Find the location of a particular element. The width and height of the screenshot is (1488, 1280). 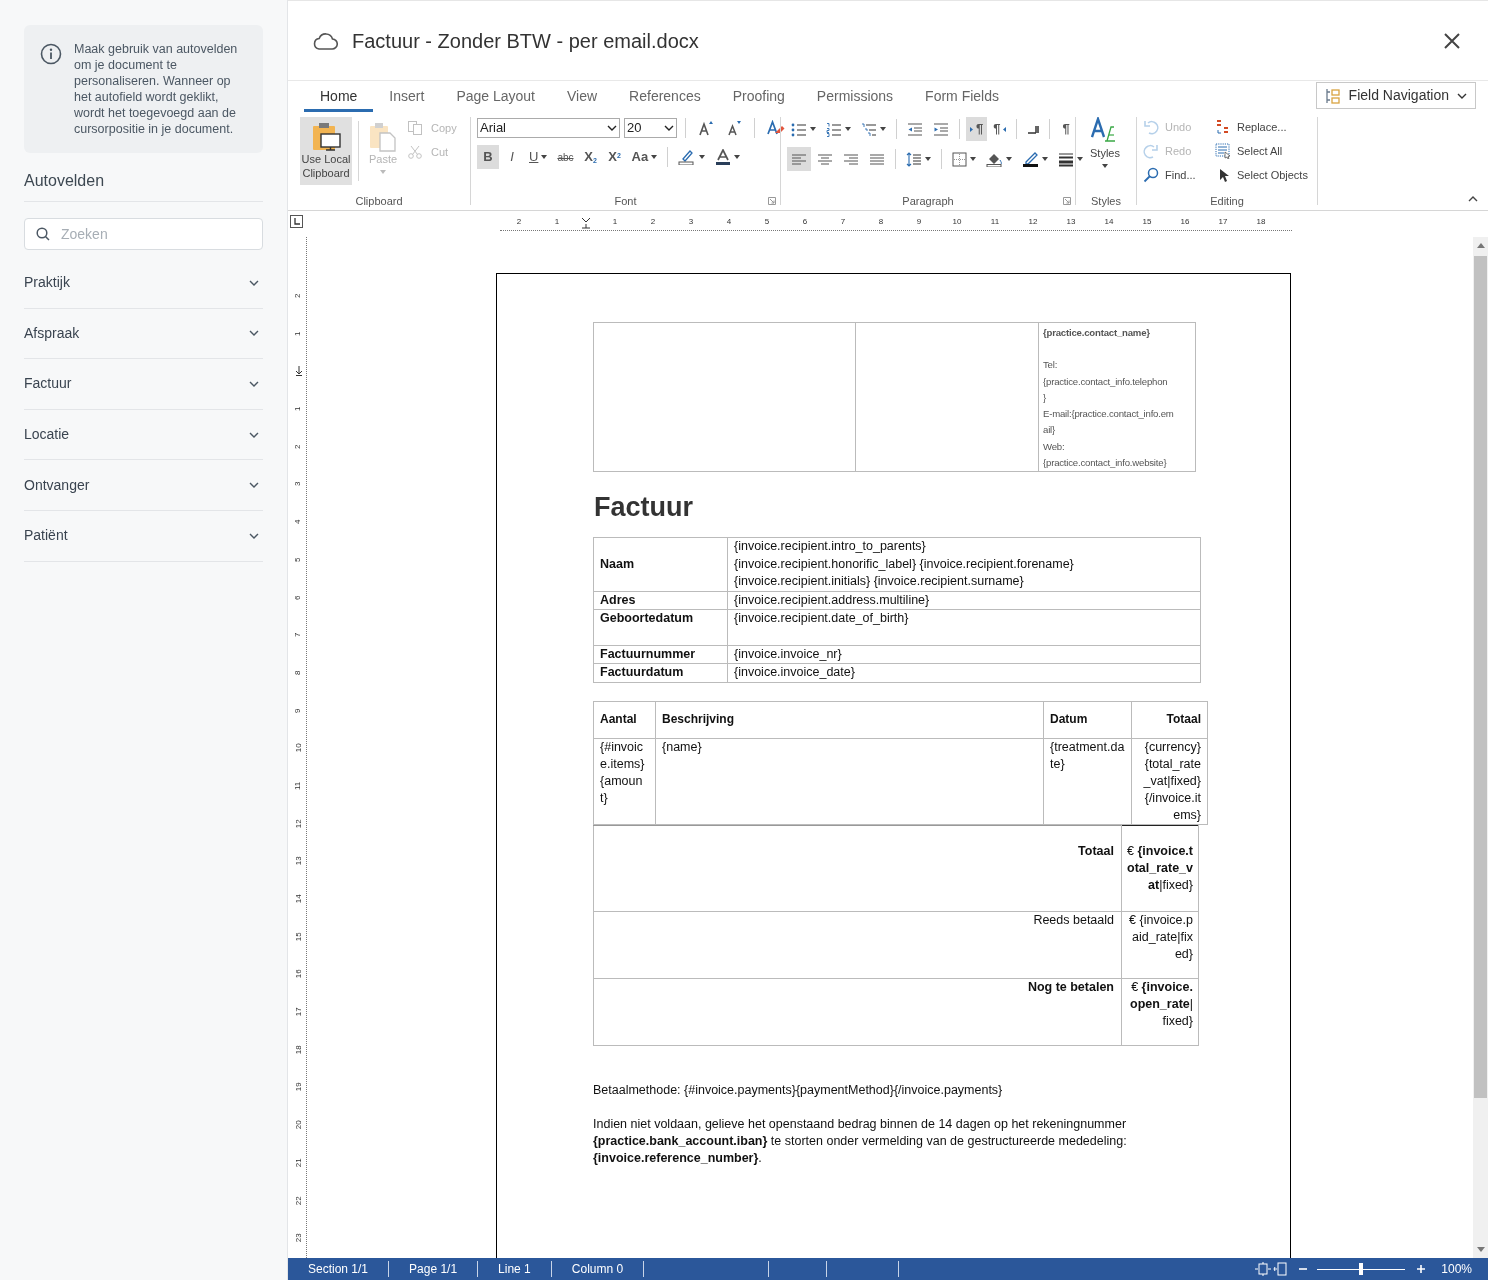

use-local-clipboard-button: Use Local Clipboard is located at coordinates (326, 151).